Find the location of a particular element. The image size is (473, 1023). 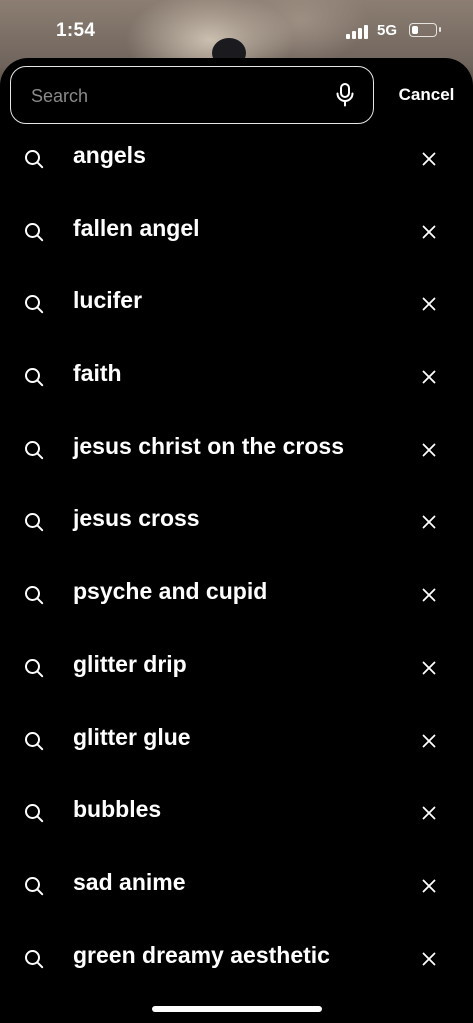

search-bar: Cancel is located at coordinates (236, 95).